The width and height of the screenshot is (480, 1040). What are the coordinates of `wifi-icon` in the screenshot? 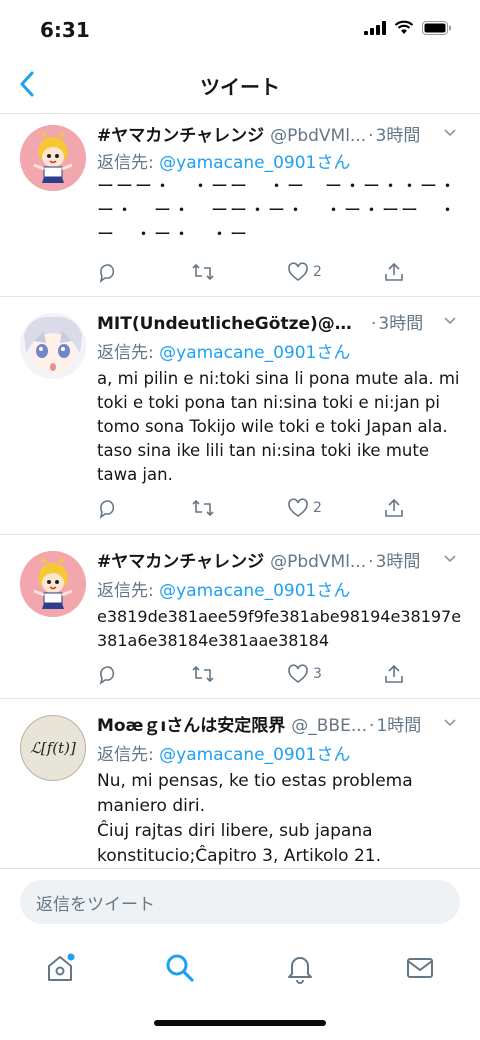 It's located at (404, 27).